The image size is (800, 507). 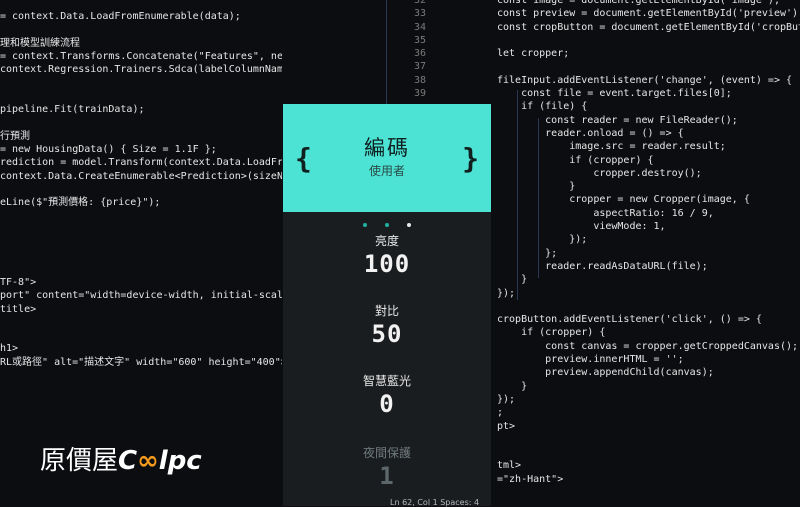 What do you see at coordinates (387, 404) in the screenshot?
I see `setting-value: 0` at bounding box center [387, 404].